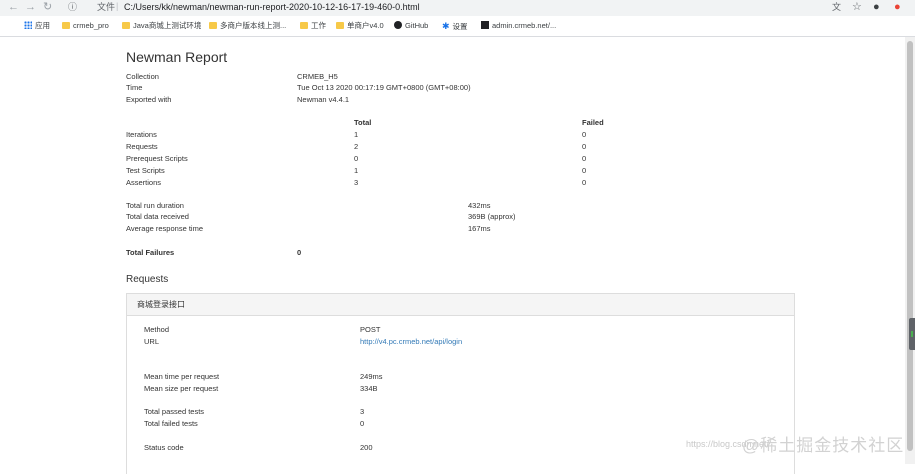  What do you see at coordinates (152, 341) in the screenshot?
I see `request-detail-label: URL` at bounding box center [152, 341].